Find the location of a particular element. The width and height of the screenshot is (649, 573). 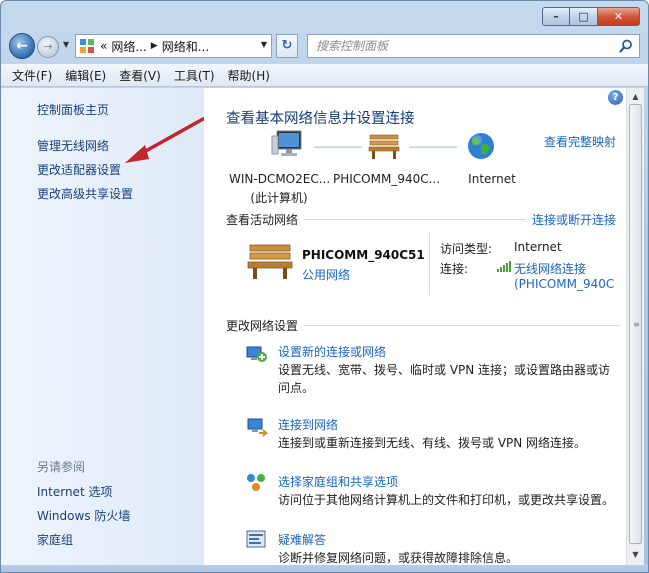

internet-globe-icon is located at coordinates (481, 146).